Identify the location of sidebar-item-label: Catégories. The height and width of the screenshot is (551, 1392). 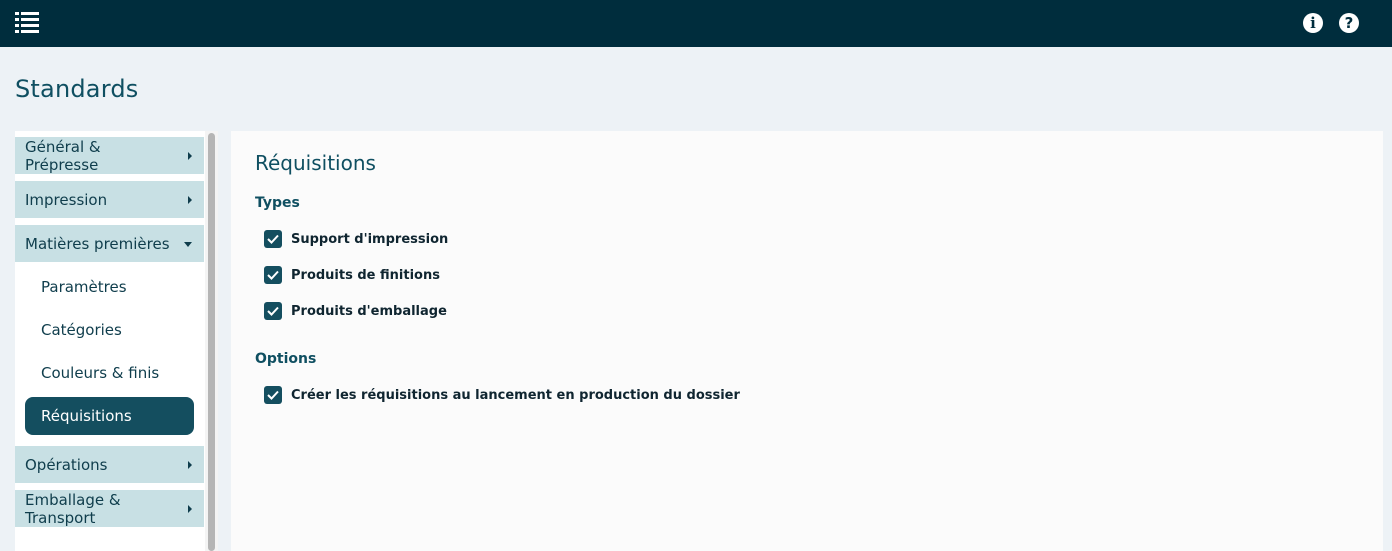
(81, 330).